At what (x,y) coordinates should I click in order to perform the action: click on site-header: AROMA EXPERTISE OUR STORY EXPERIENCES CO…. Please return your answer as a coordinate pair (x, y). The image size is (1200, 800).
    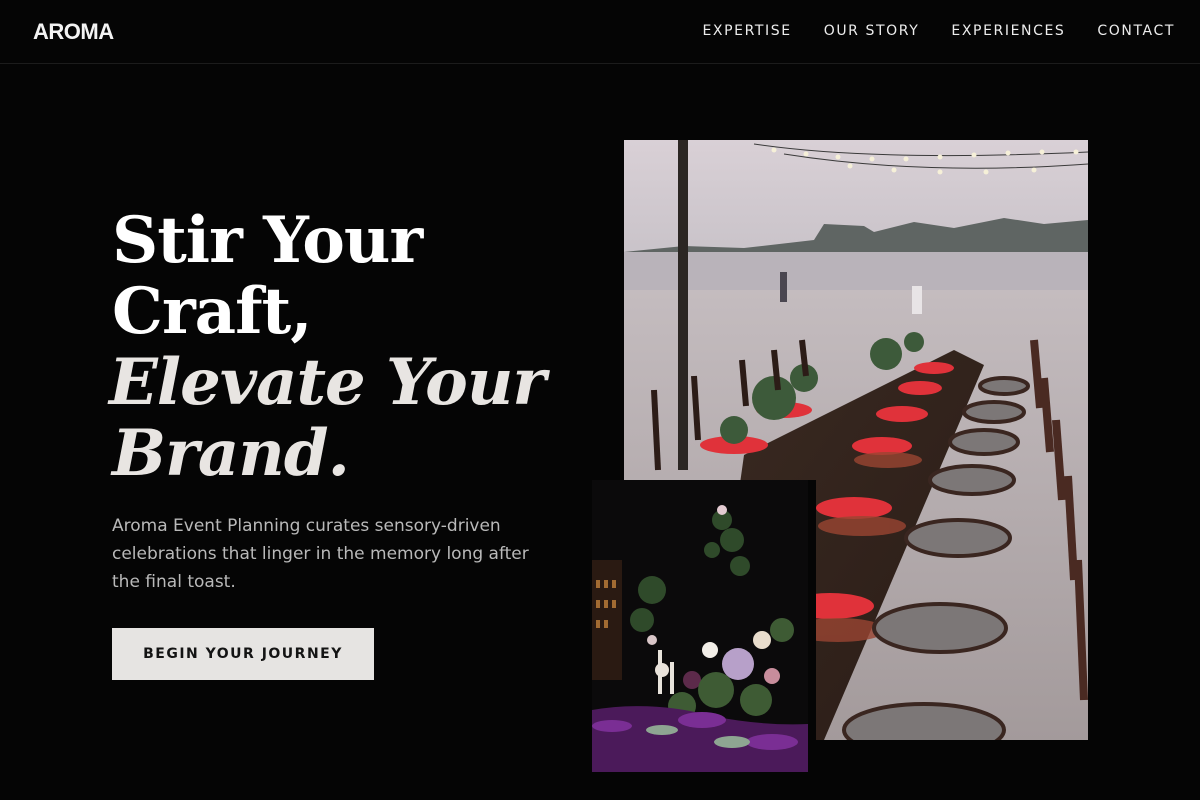
    Looking at the image, I should click on (600, 32).